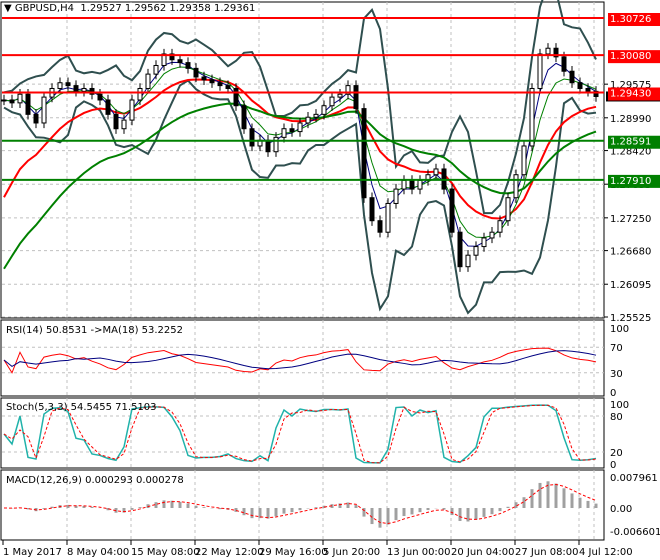 The height and width of the screenshot is (560, 660). Describe the element at coordinates (190, 8) in the screenshot. I see `low-value: 1.29358` at that location.